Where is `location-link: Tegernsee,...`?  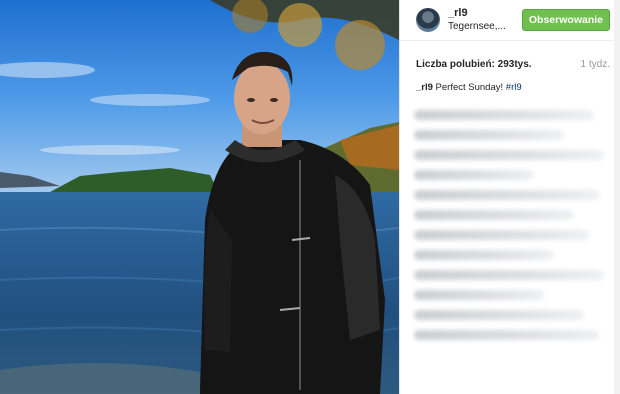
location-link: Tegernsee,... is located at coordinates (485, 26).